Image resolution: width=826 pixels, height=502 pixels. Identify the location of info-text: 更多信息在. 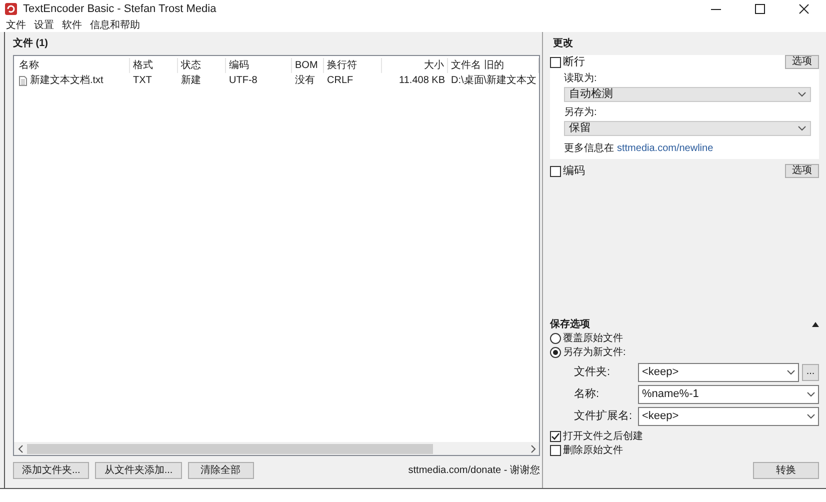
(589, 149).